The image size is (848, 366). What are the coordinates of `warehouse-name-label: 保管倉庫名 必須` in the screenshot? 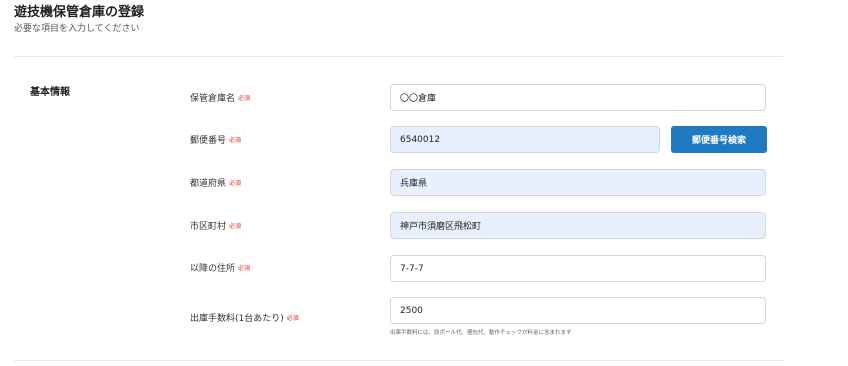 It's located at (220, 99).